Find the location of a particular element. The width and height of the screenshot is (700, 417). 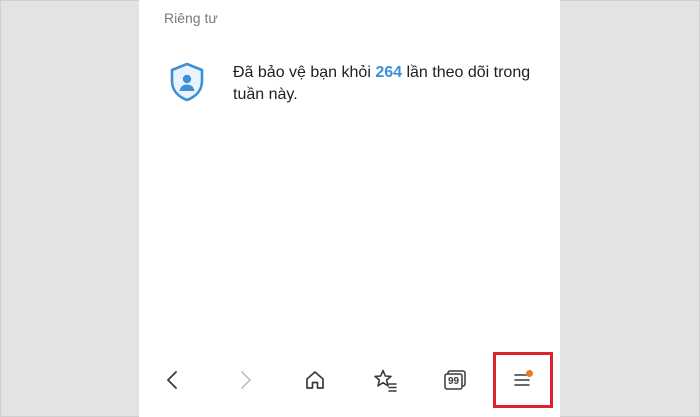

message-prefix: Đã bảo vệ bạn khỏi is located at coordinates (304, 72).